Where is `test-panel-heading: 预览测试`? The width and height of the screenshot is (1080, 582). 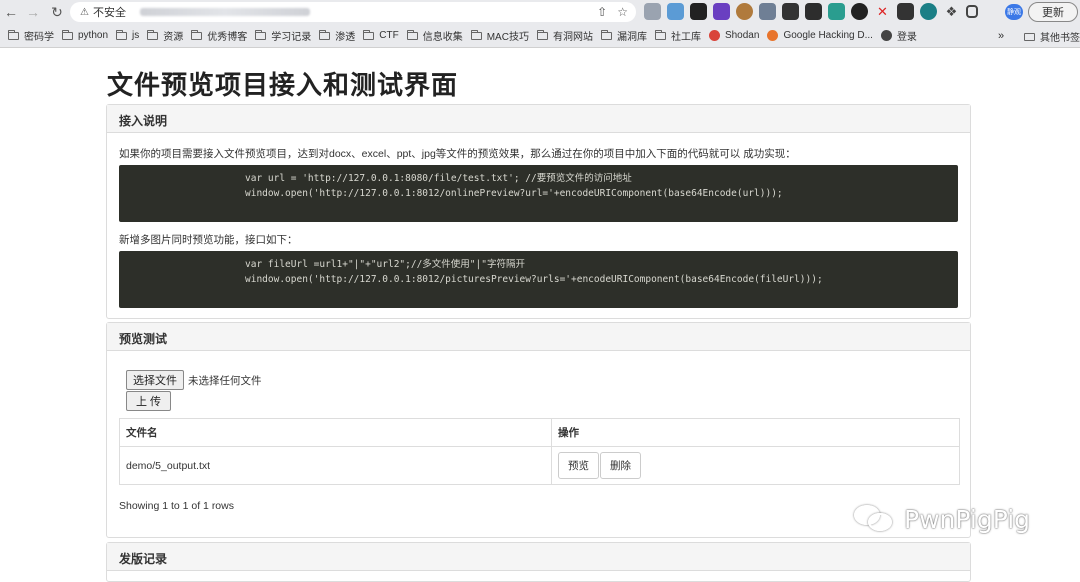 test-panel-heading: 预览测试 is located at coordinates (538, 337).